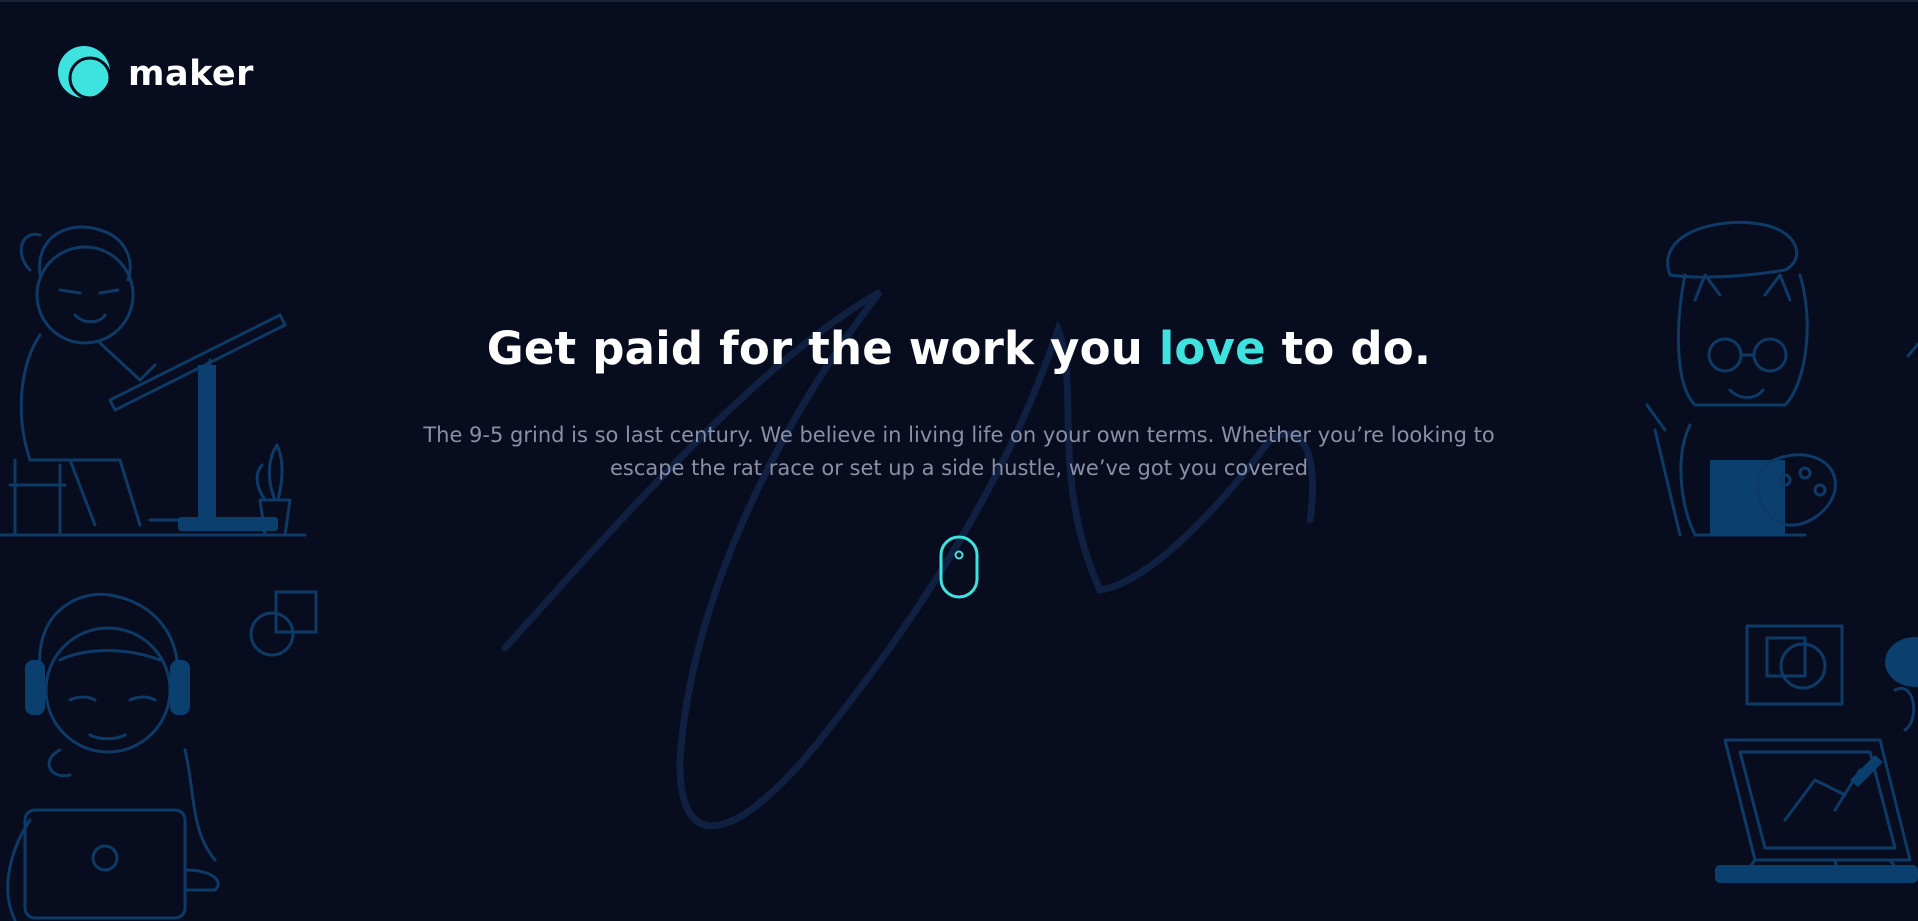 The image size is (1918, 921). Describe the element at coordinates (1212, 348) in the screenshot. I see `headline-accent-word: love` at that location.